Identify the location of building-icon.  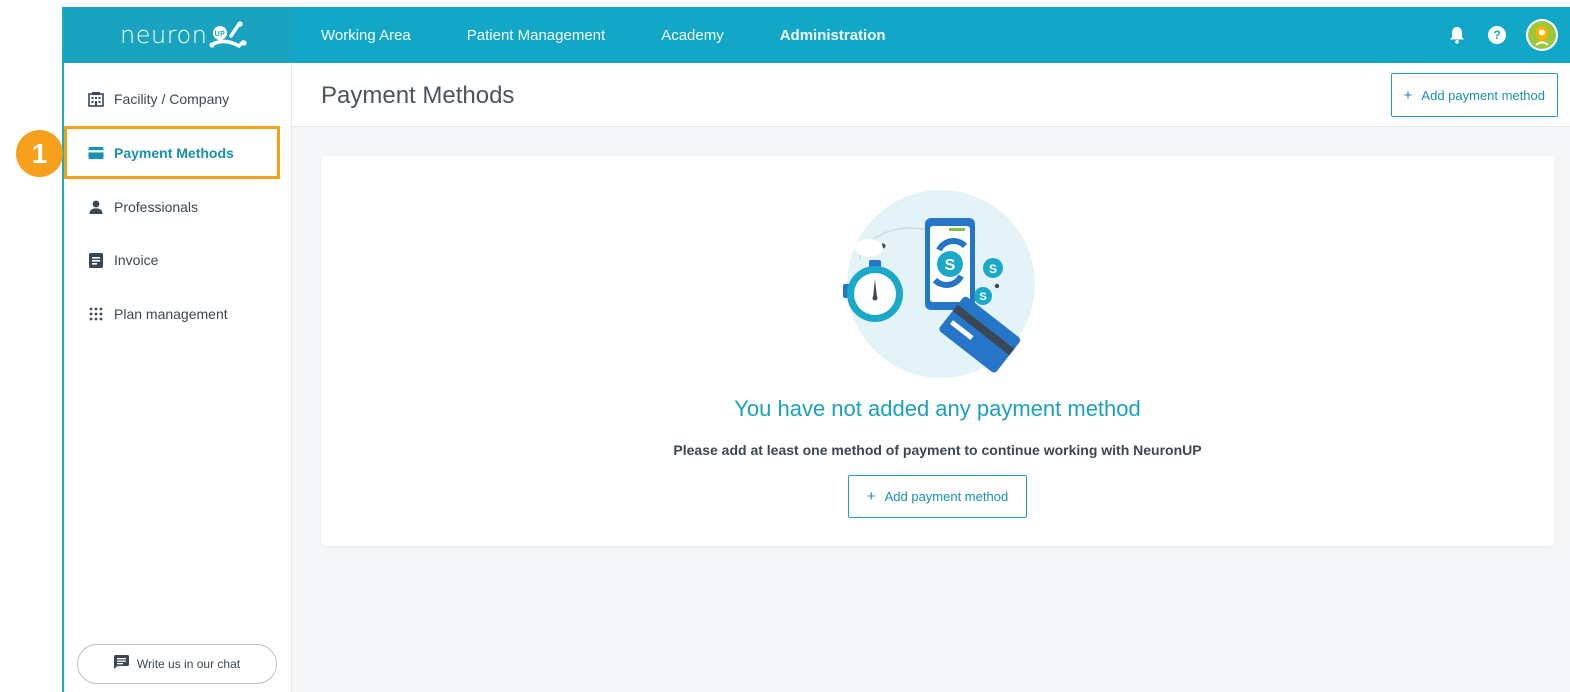
(96, 99).